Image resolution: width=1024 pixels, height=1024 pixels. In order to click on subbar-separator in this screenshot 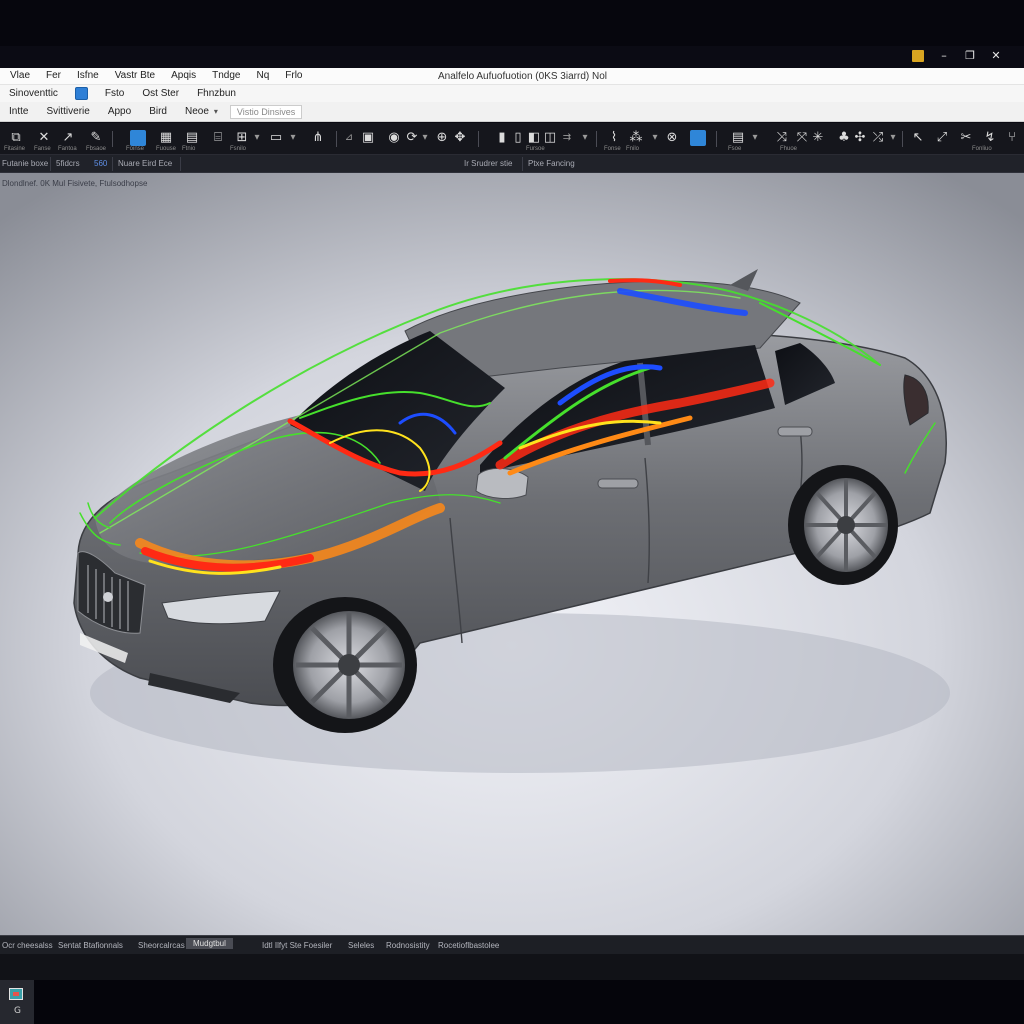, I will do `click(50, 164)`.